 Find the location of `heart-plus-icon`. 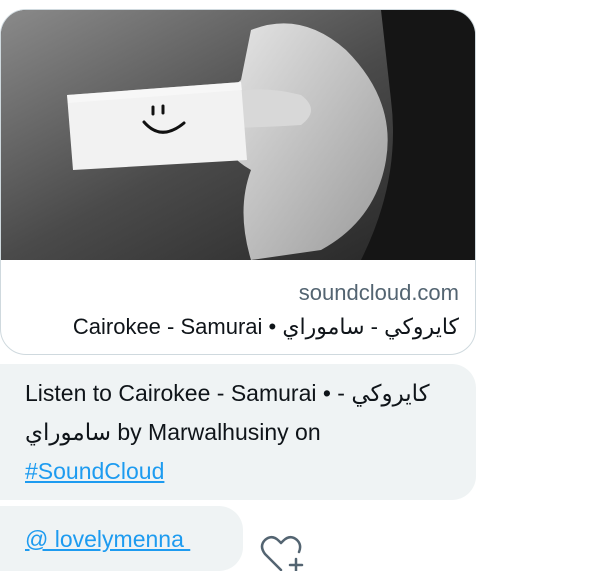

heart-plus-icon is located at coordinates (282, 554).